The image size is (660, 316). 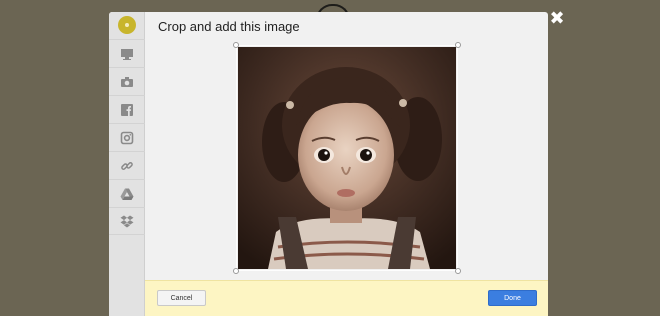 What do you see at coordinates (458, 45) in the screenshot?
I see `crop-handle-top-right` at bounding box center [458, 45].